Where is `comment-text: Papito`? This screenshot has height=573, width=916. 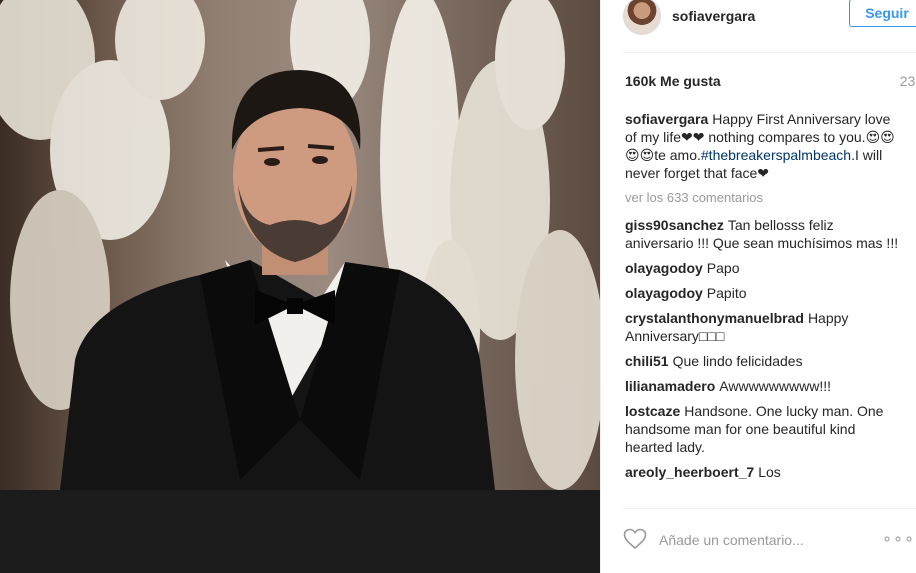
comment-text: Papito is located at coordinates (726, 293).